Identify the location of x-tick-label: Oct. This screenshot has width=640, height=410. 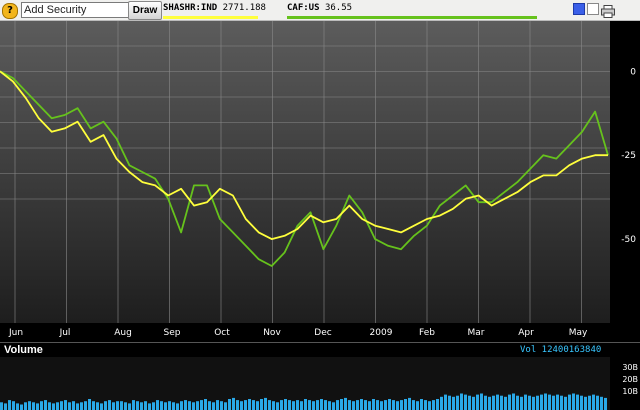
(222, 333).